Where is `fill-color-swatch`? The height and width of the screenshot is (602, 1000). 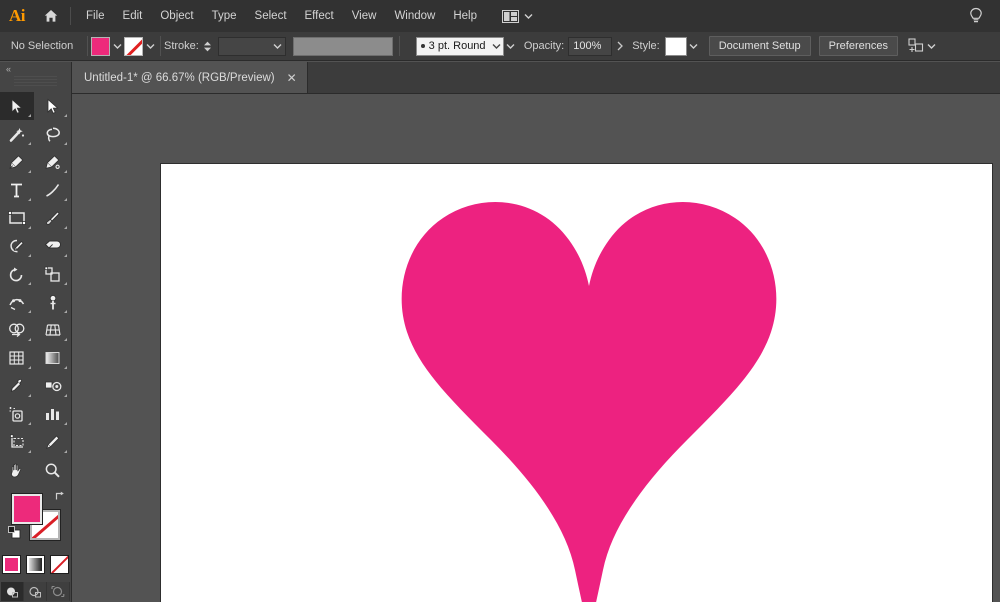 fill-color-swatch is located at coordinates (27, 509).